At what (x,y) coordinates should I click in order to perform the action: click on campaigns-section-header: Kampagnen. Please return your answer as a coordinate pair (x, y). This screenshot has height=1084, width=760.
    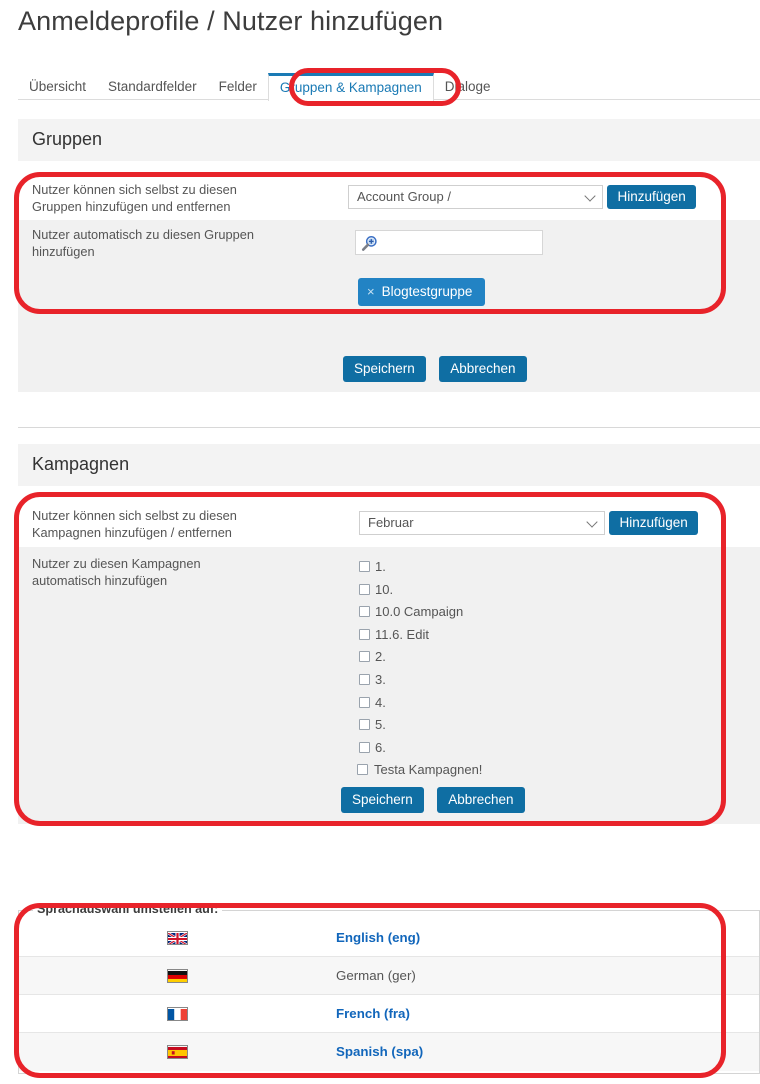
    Looking at the image, I should click on (389, 465).